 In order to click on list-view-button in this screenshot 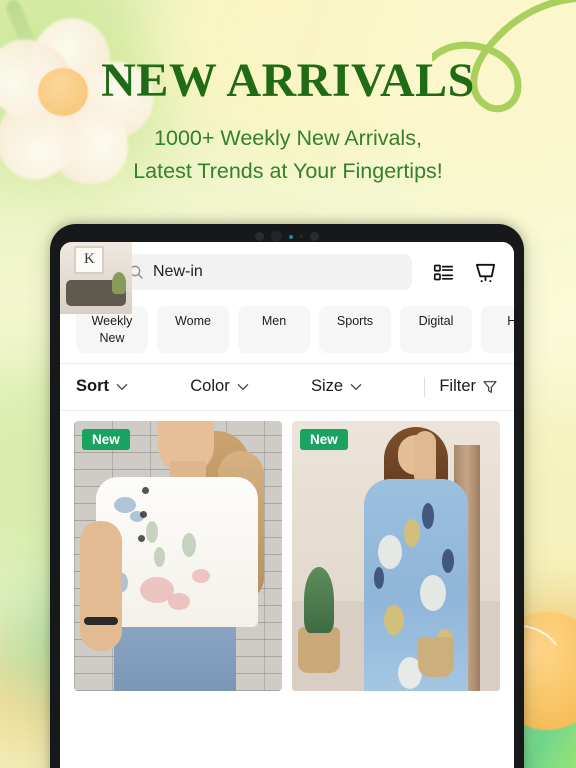, I will do `click(443, 272)`.